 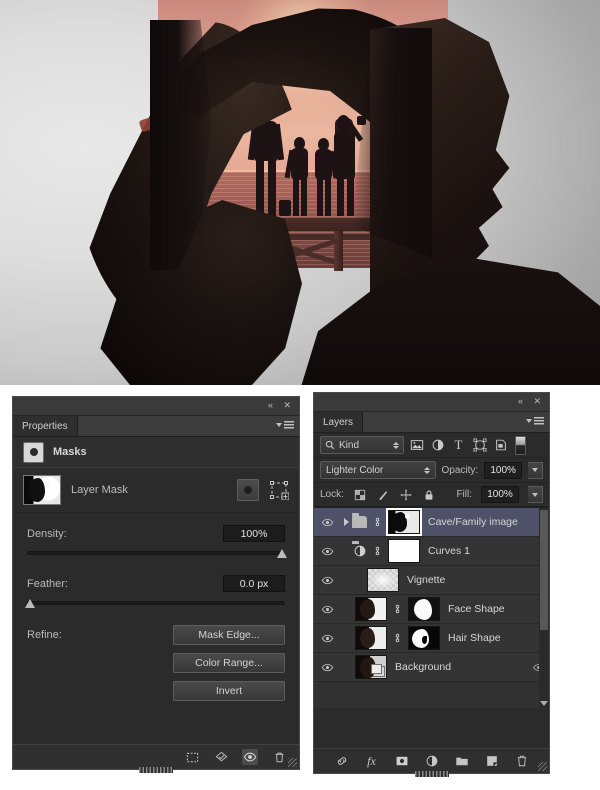 I want to click on apply-mask-icon, so click(x=221, y=757).